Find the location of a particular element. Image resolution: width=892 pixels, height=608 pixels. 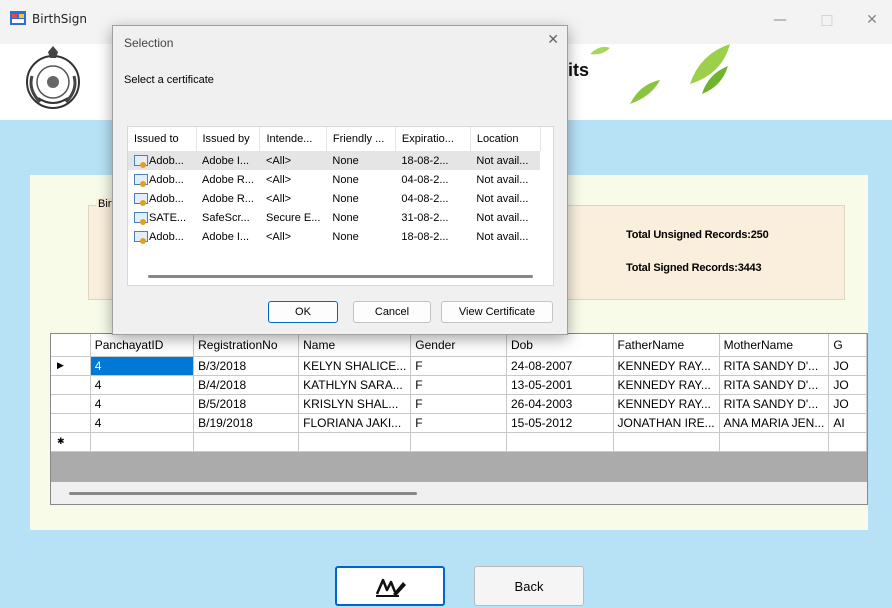

table-cell: AI is located at coordinates (847, 423).